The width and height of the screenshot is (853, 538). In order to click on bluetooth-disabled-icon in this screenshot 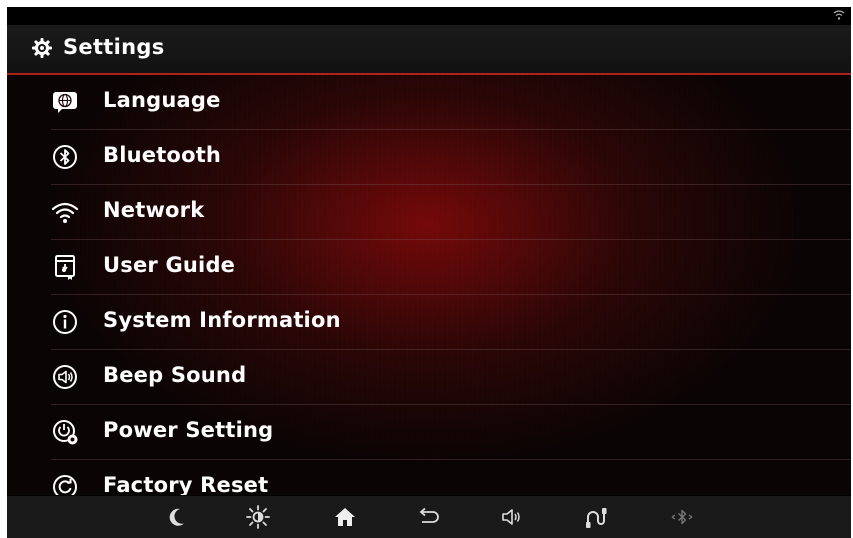, I will do `click(682, 517)`.